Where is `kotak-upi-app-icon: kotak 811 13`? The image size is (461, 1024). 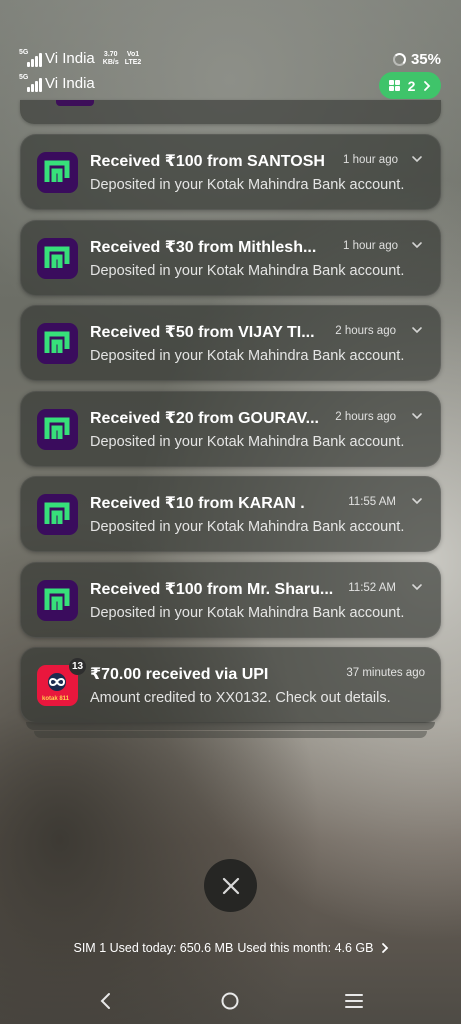
kotak-upi-app-icon: kotak 811 13 is located at coordinates (61, 682).